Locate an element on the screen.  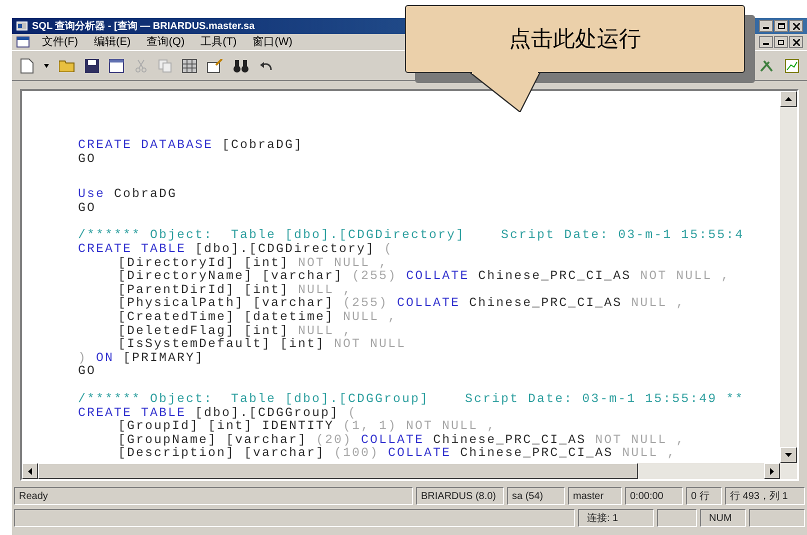
code-line: [PhysicalPath] [varchar] (255) COLLATE Chinese_PRC_CI_AS NULL , is located at coordinates (401, 304).